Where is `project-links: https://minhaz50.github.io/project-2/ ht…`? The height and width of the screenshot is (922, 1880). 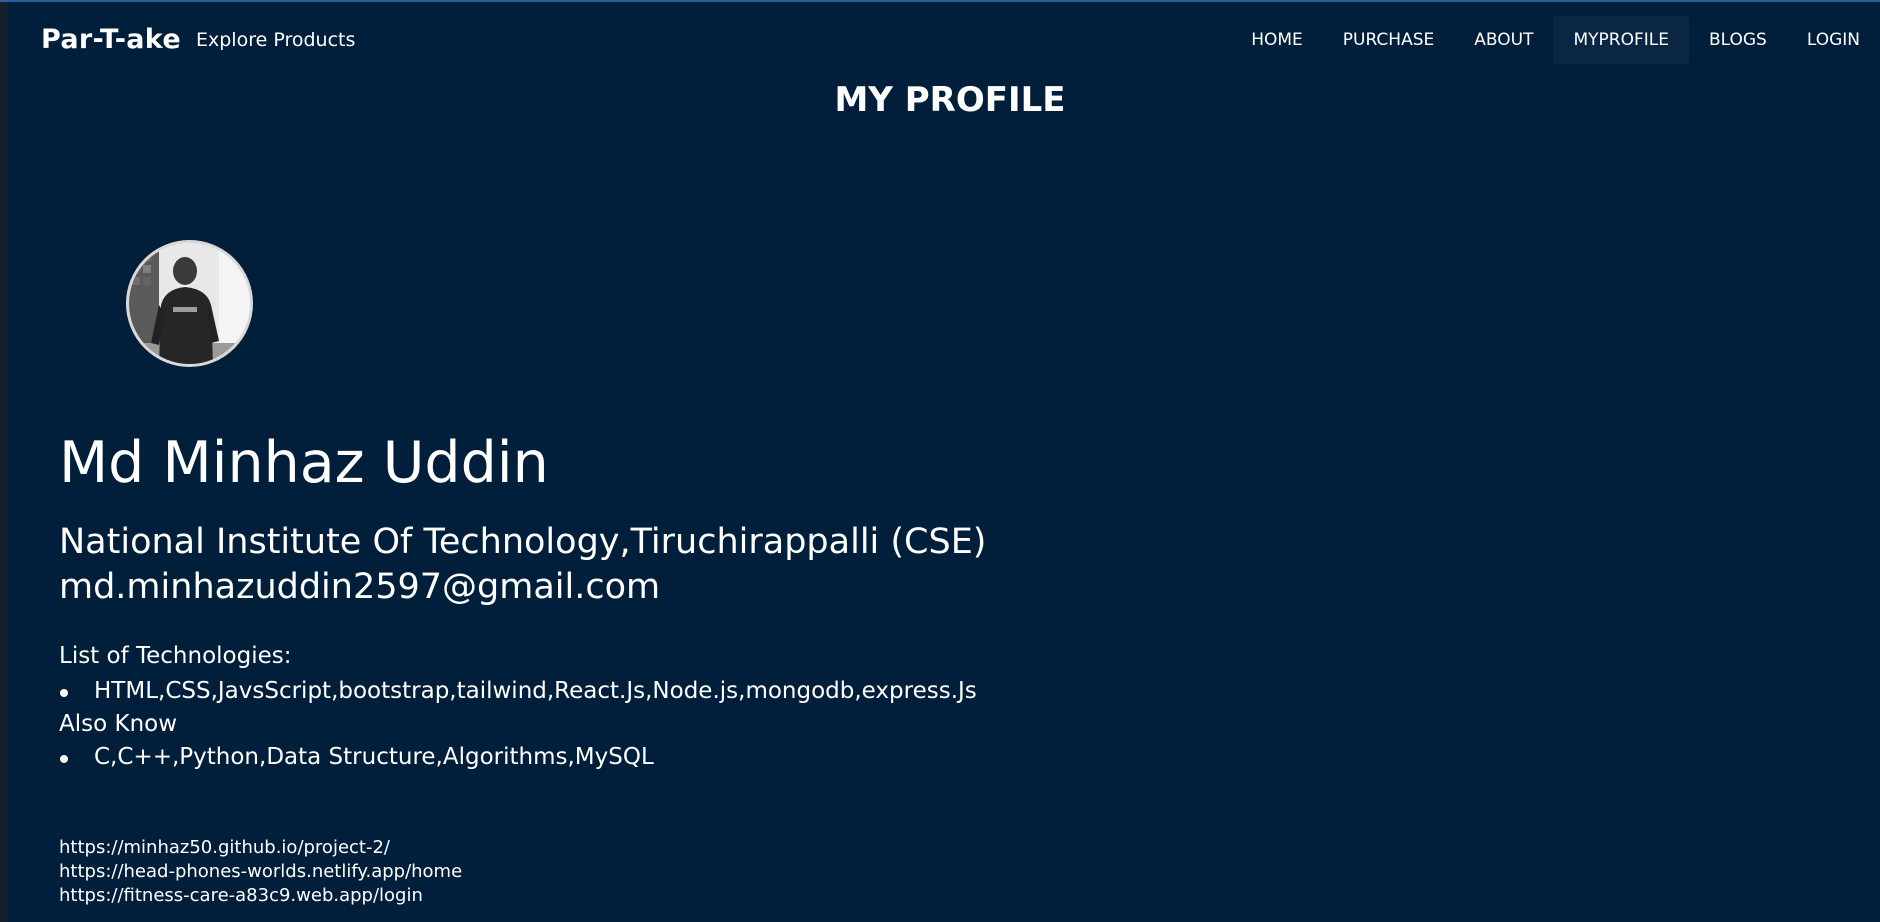 project-links: https://minhaz50.github.io/project-2/ ht… is located at coordinates (260, 872).